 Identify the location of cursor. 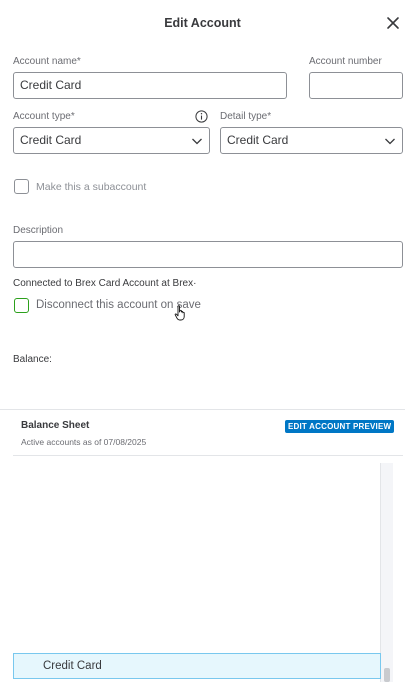
(181, 313).